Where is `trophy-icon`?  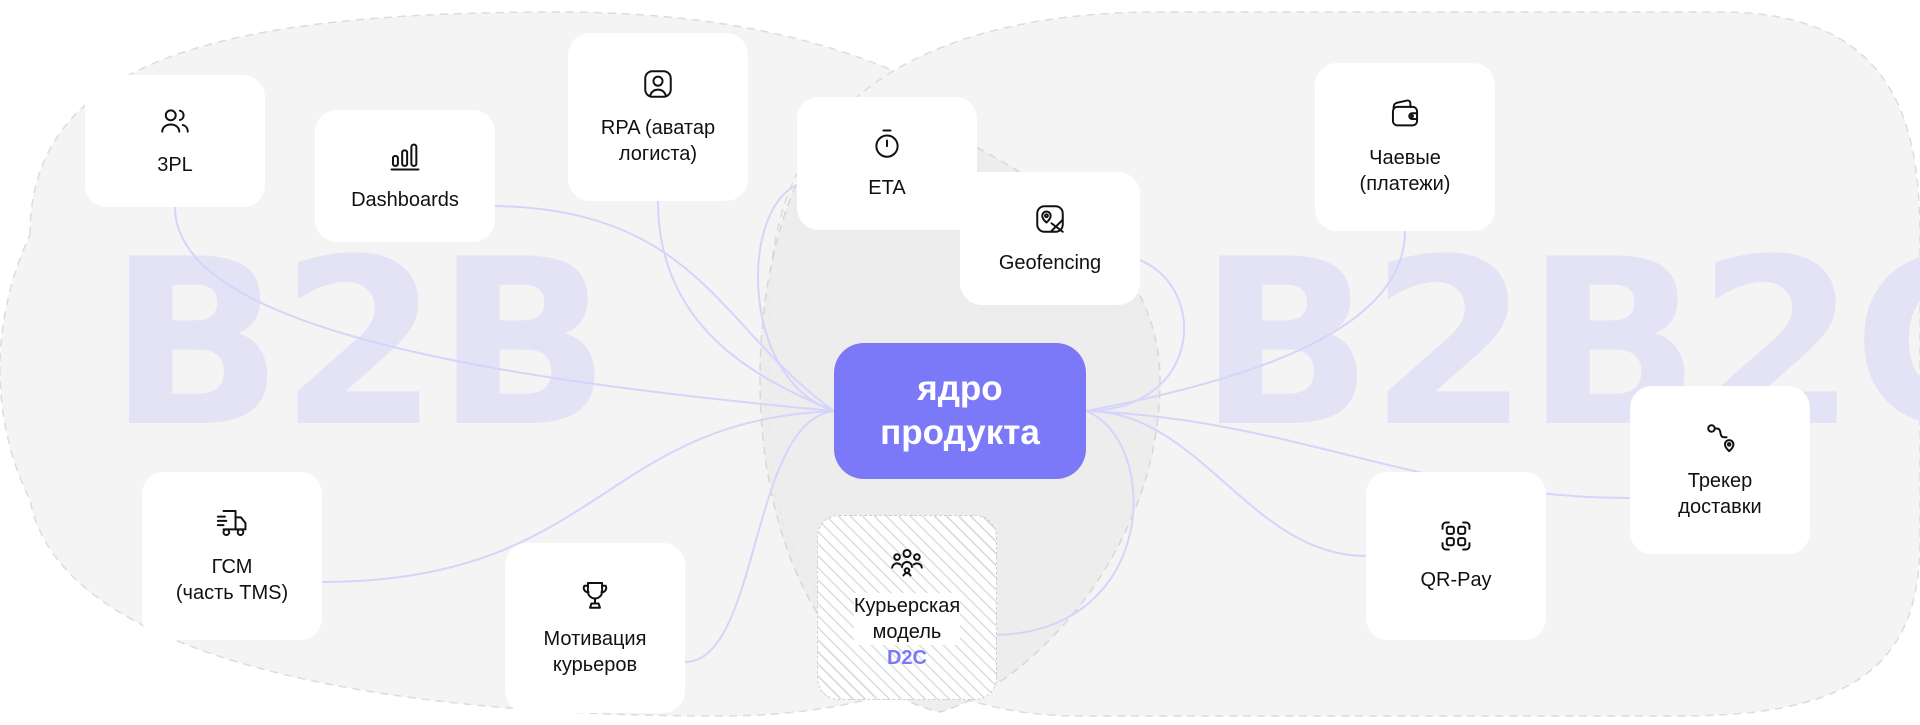
trophy-icon is located at coordinates (595, 595).